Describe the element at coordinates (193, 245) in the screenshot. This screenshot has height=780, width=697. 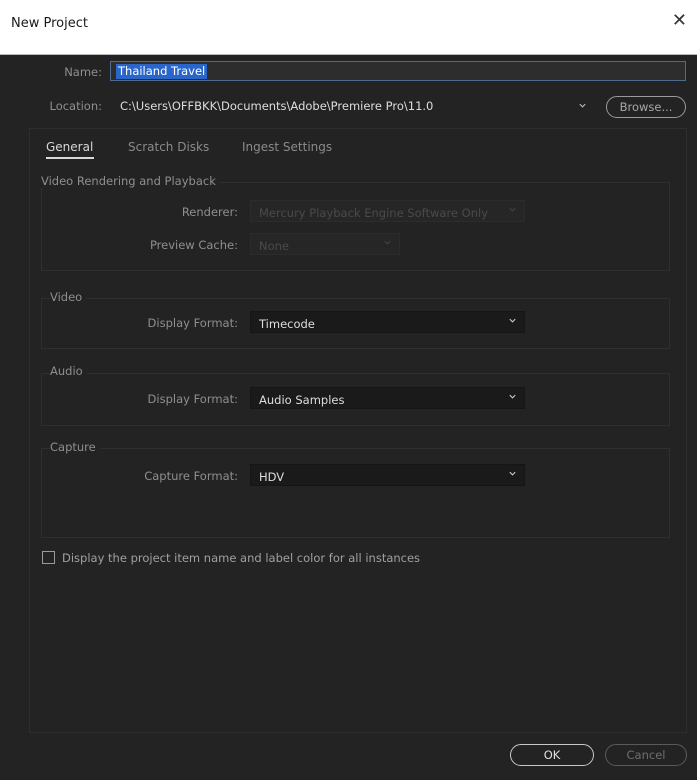
I see `preview-cache-label: Preview Cache:` at that location.